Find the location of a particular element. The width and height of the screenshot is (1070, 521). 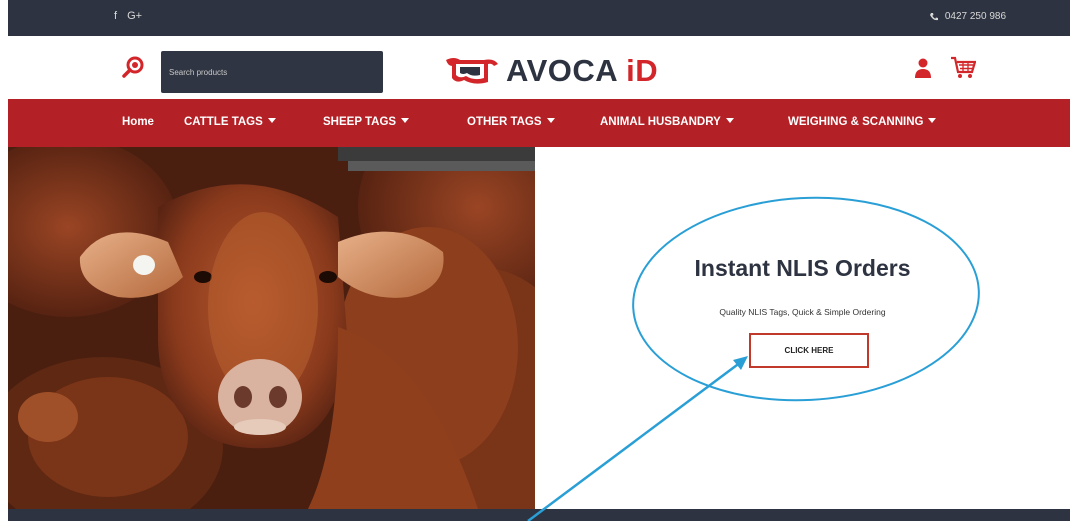

facebook-icon: f is located at coordinates (115, 16).